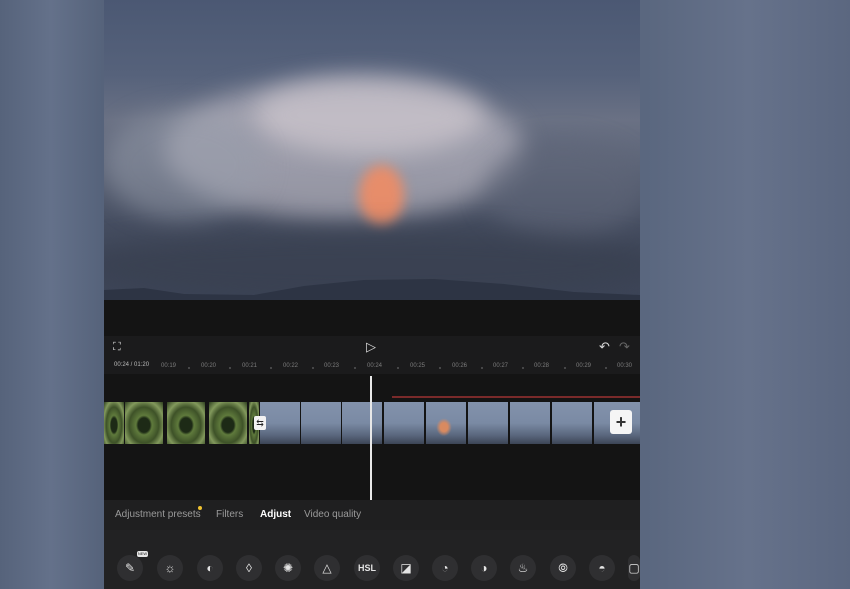 Image resolution: width=850 pixels, height=589 pixels. Describe the element at coordinates (621, 422) in the screenshot. I see `add-clip-button: +` at that location.